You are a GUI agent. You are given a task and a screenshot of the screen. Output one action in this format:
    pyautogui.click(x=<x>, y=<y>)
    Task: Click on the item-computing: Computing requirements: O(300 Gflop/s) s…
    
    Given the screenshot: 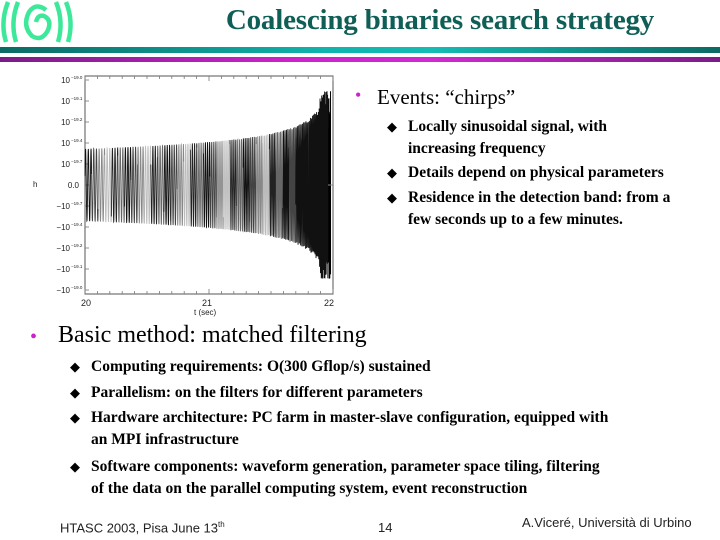 What is the action you would take?
    pyautogui.click(x=401, y=367)
    